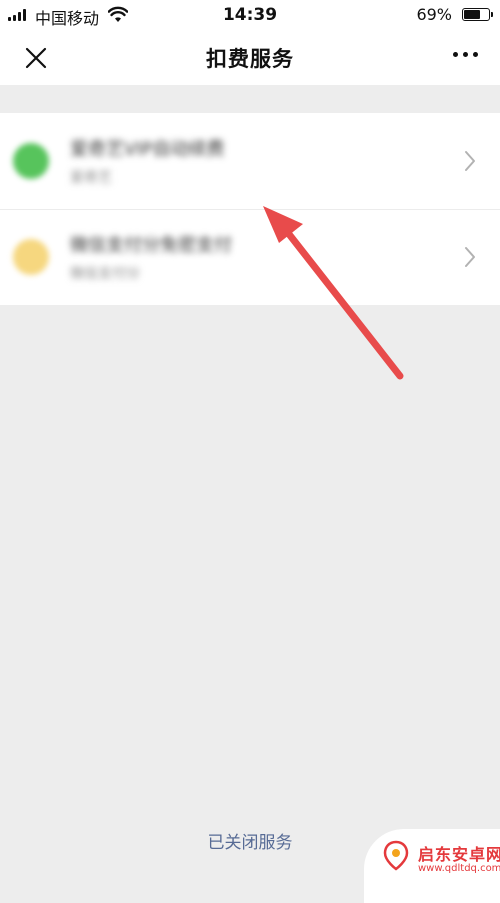 Image resolution: width=500 pixels, height=903 pixels. Describe the element at coordinates (250, 257) in the screenshot. I see `service-item: 微信支付分免密支付 微信支付分` at that location.